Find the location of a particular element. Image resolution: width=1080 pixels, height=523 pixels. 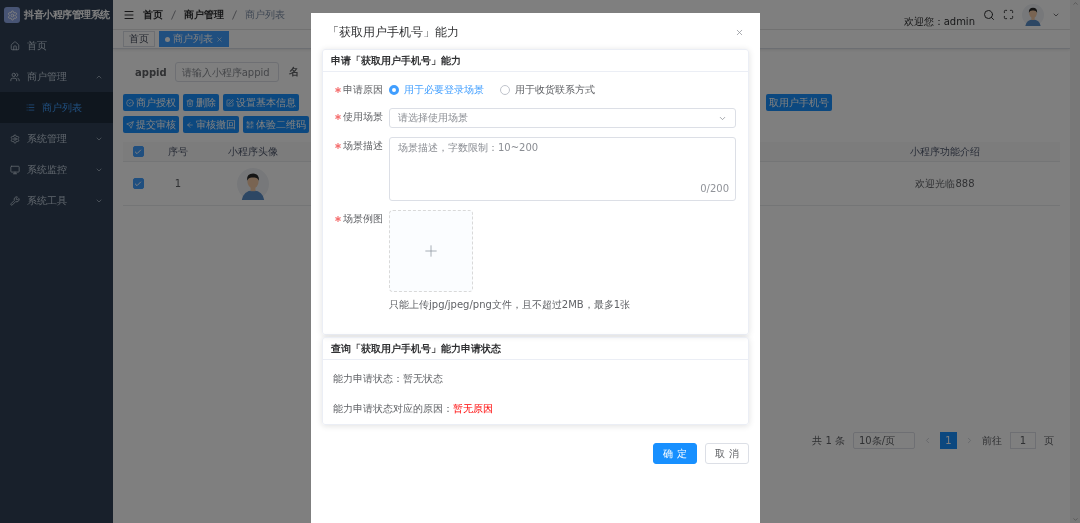

toolbar-button: 提交审核 is located at coordinates (151, 124).